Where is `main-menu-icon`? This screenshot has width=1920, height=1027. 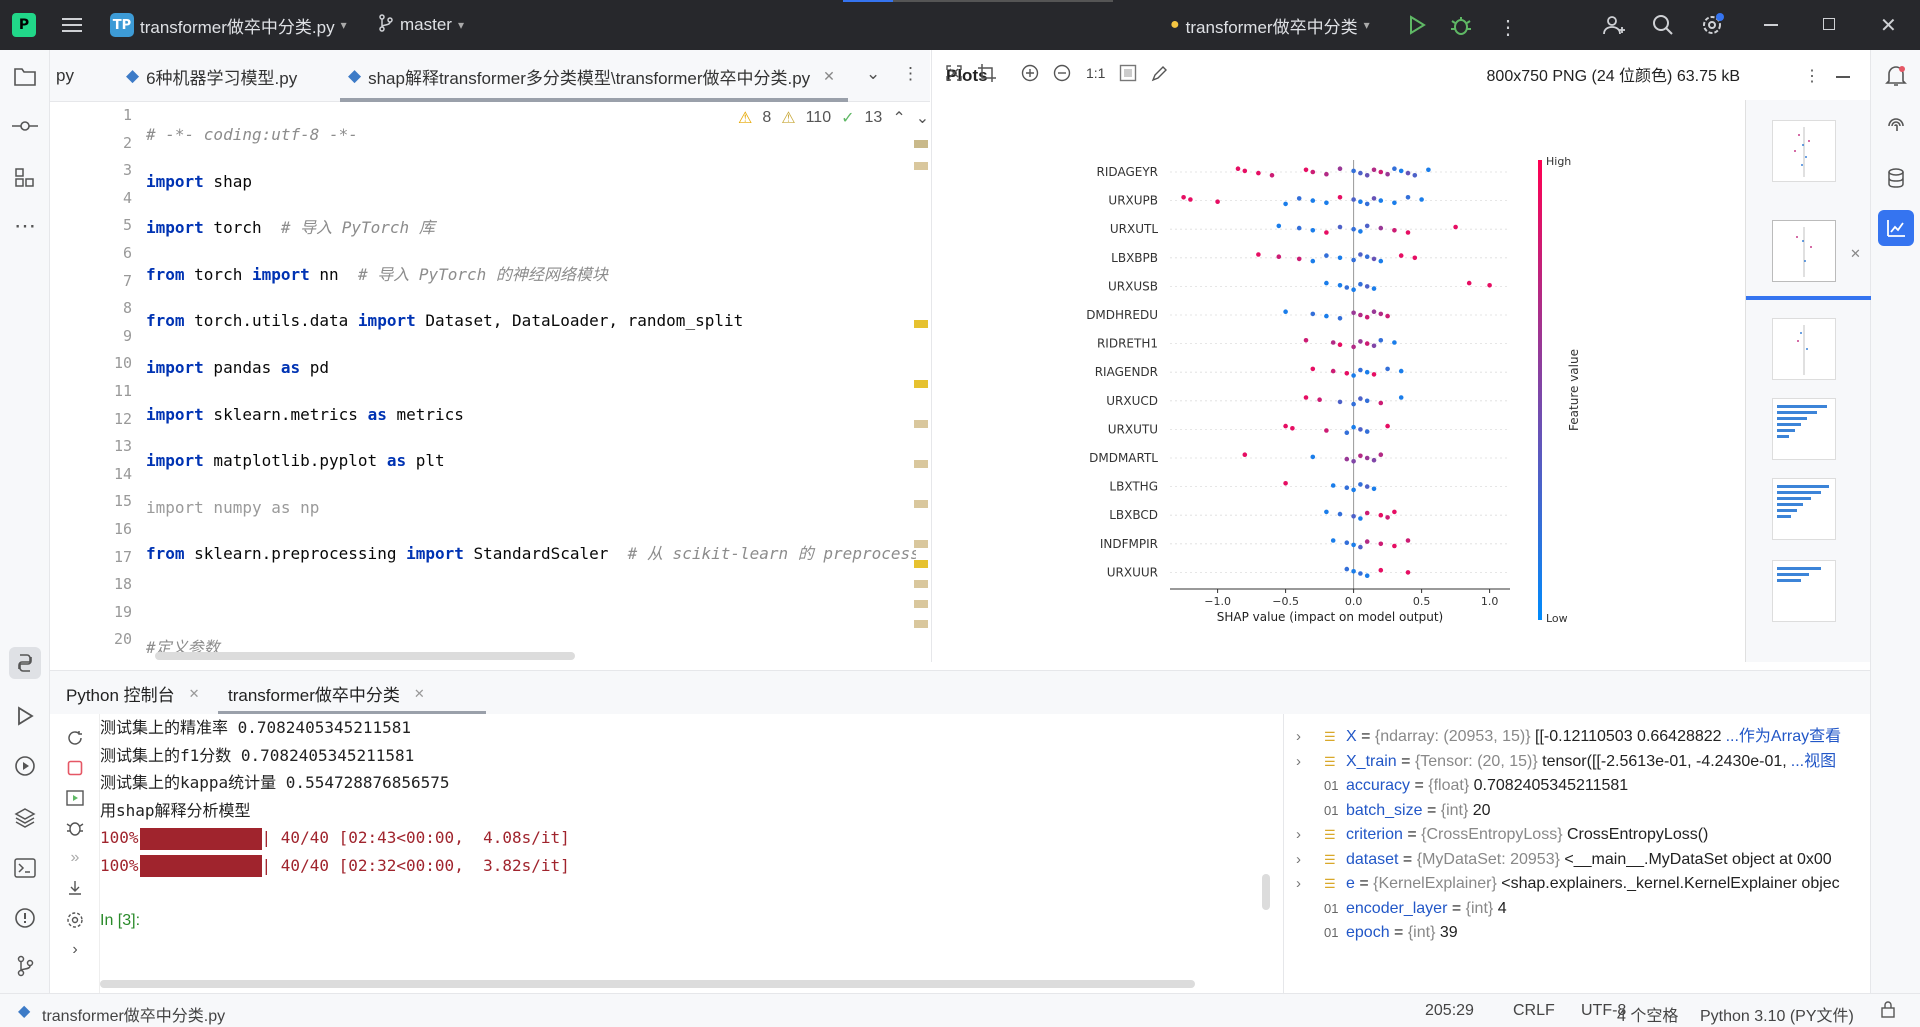 main-menu-icon is located at coordinates (72, 25).